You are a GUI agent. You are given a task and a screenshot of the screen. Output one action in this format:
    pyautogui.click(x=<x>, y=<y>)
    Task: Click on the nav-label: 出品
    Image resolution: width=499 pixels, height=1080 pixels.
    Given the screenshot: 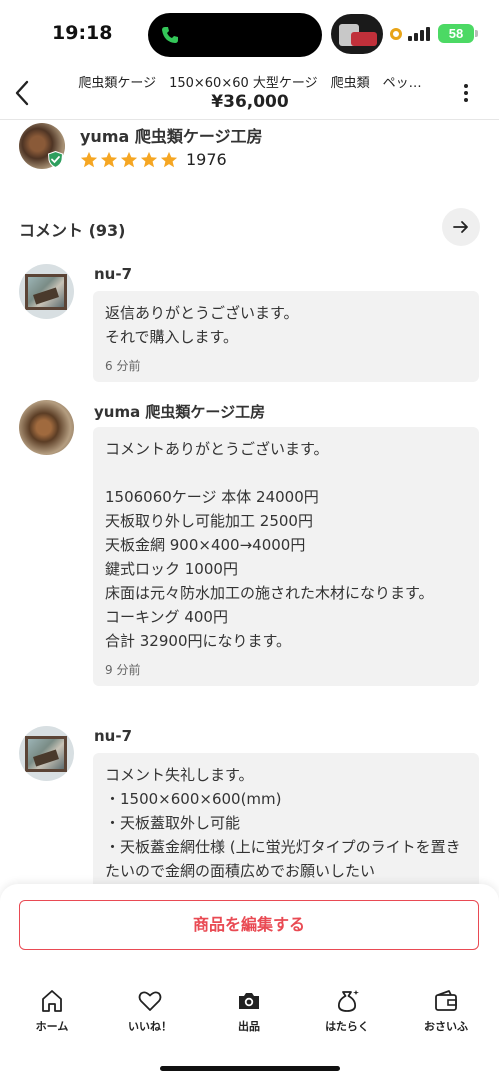 What is the action you would take?
    pyautogui.click(x=249, y=1026)
    